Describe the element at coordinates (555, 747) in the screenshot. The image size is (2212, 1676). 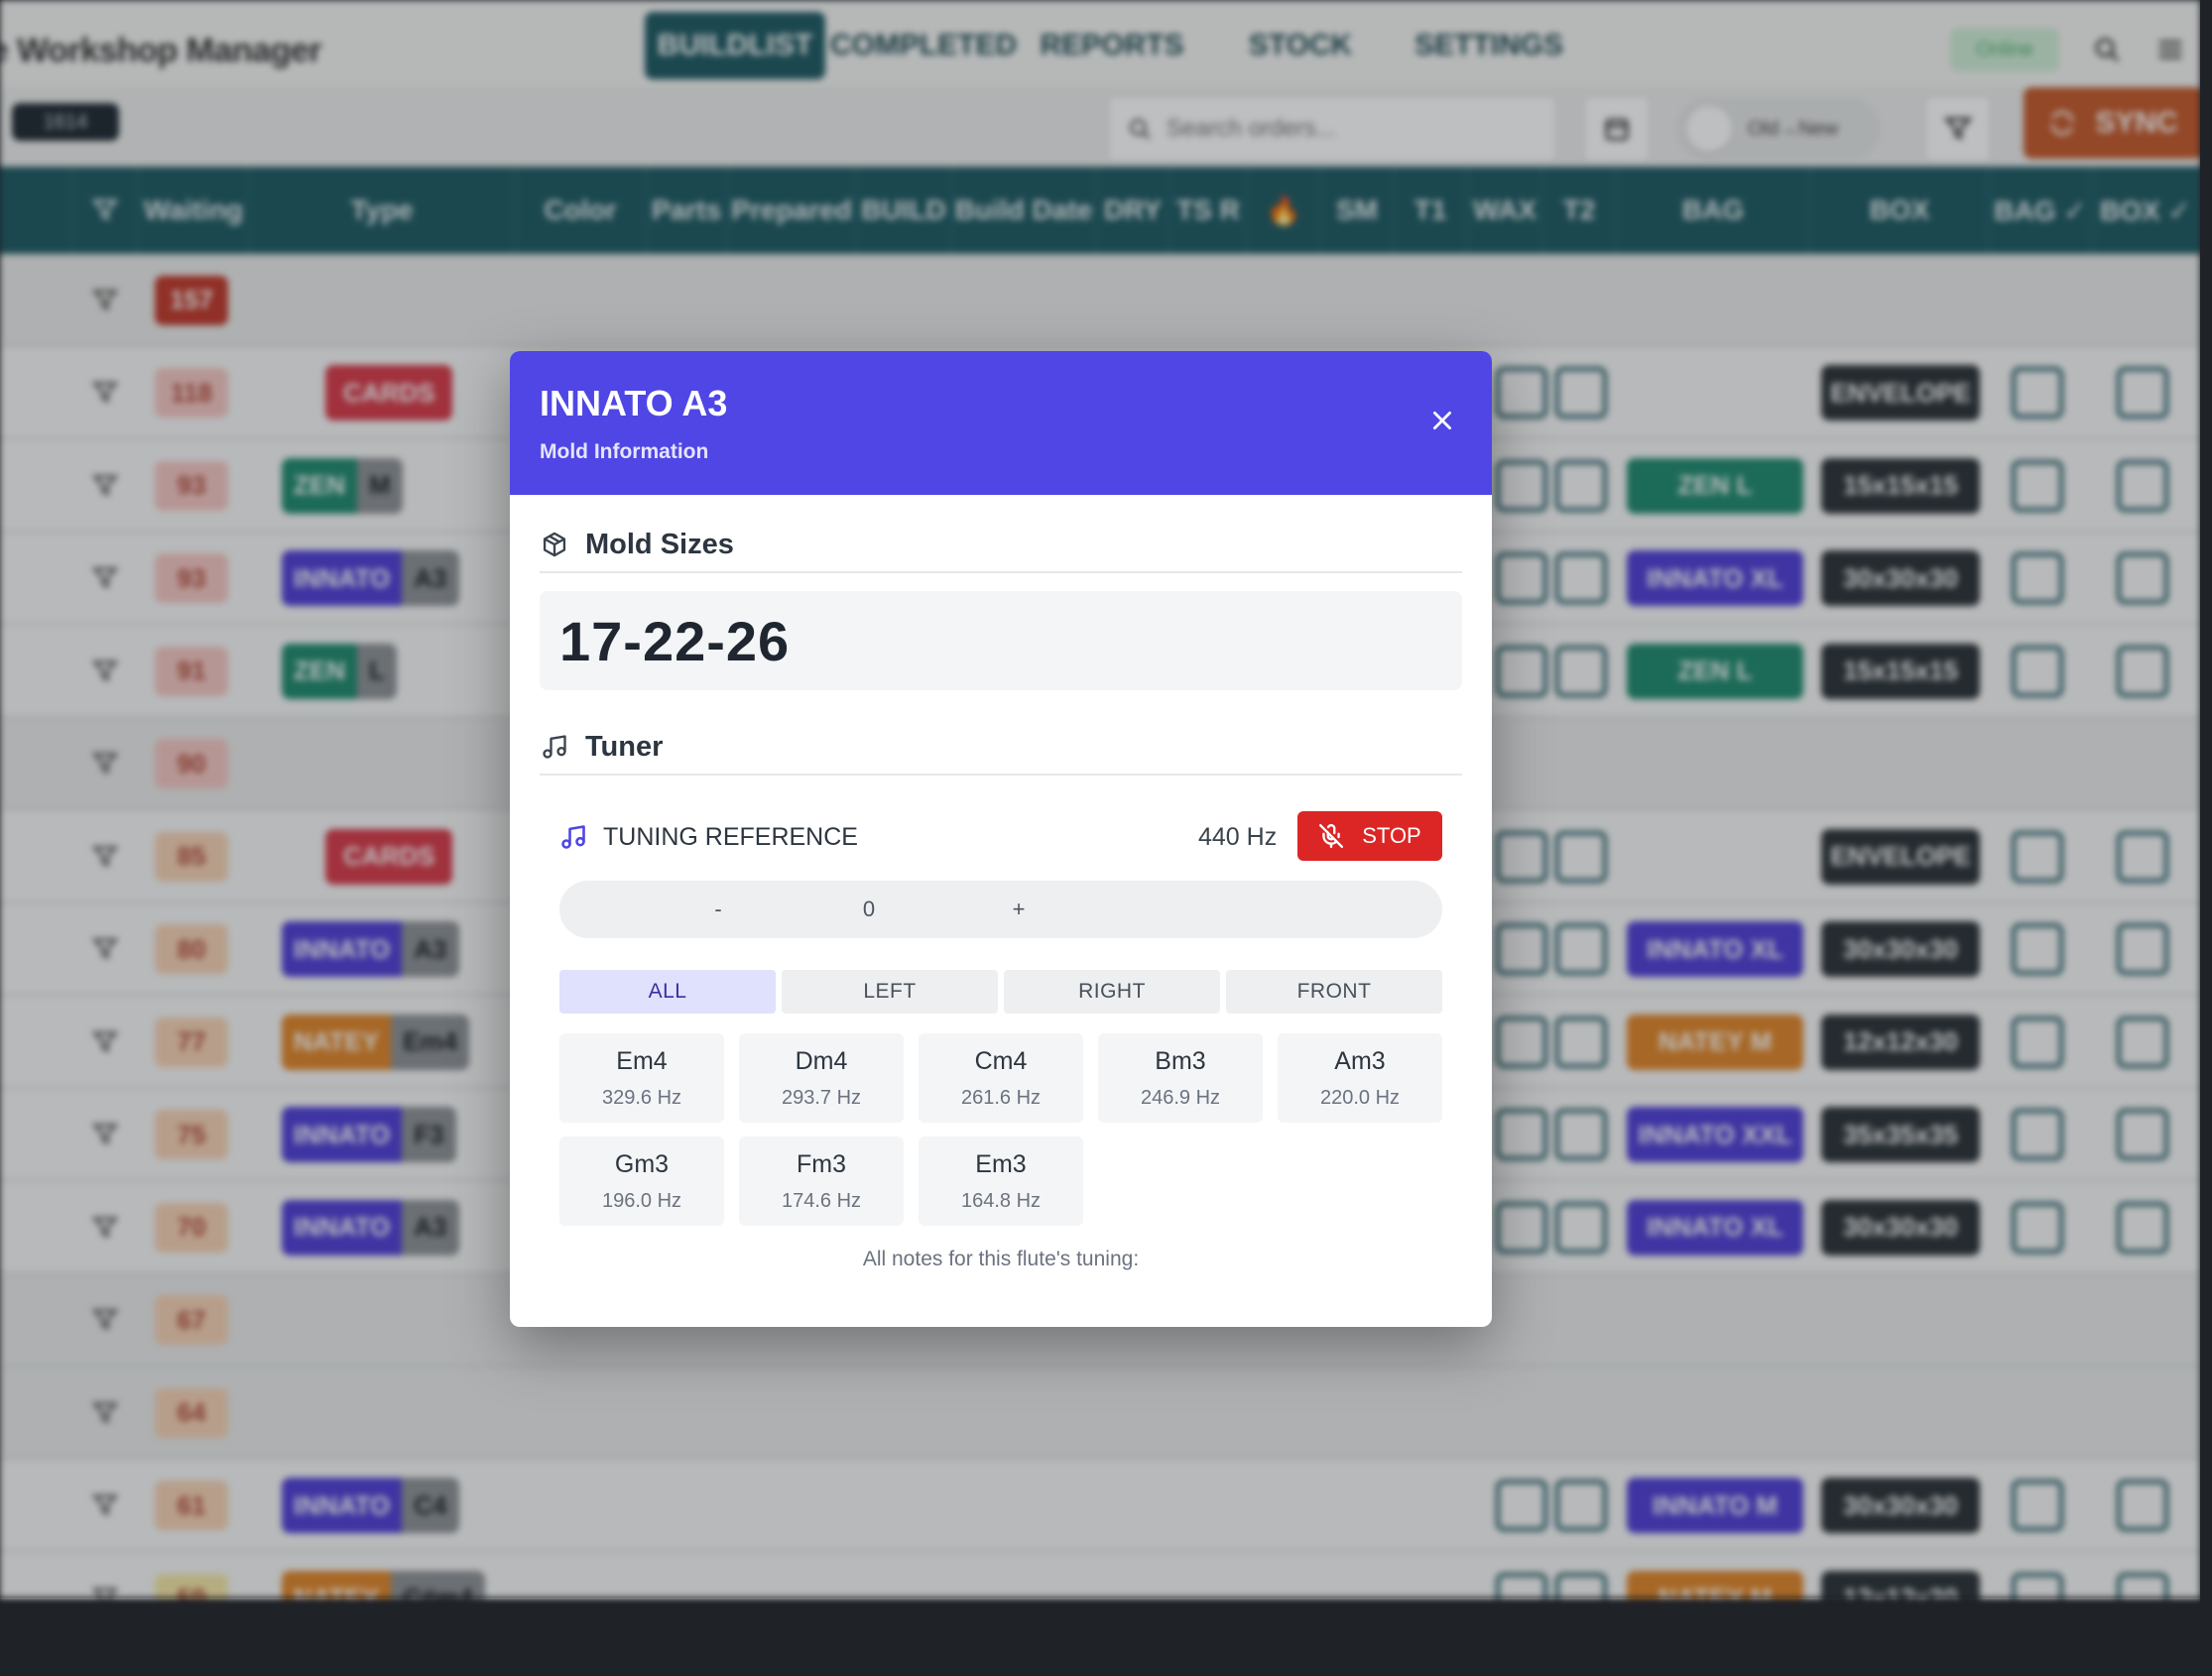
I see `music-note-icon` at that location.